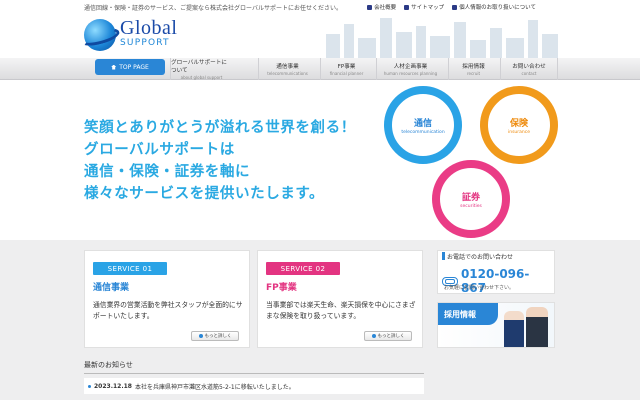 The width and height of the screenshot is (640, 400). Describe the element at coordinates (145, 43) in the screenshot. I see `logo-subtitle: SUPPORT` at that location.